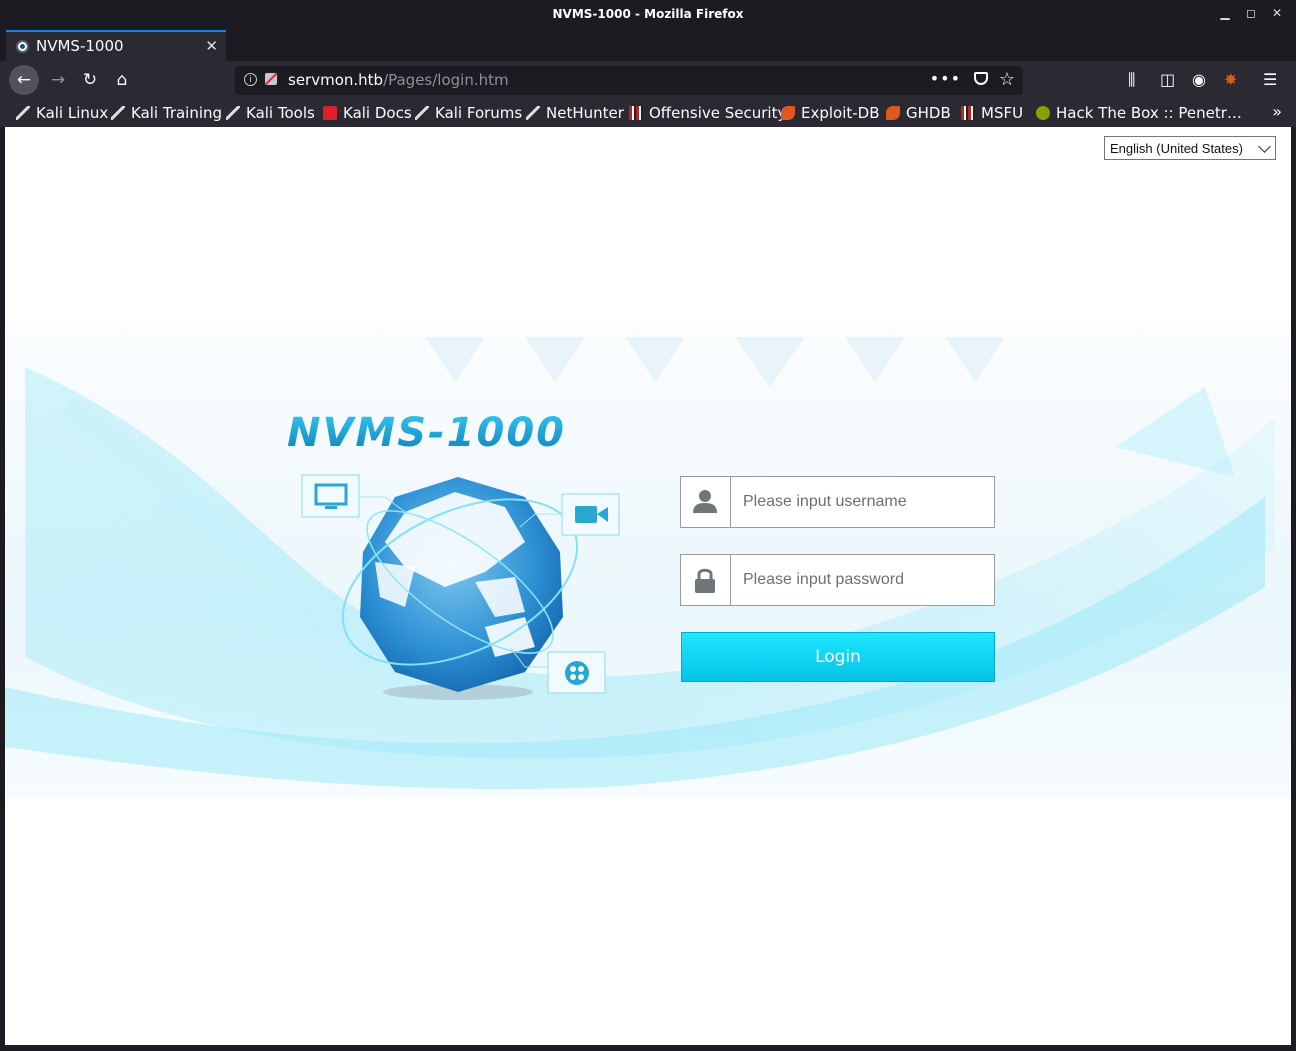 This screenshot has width=1296, height=1051. Describe the element at coordinates (715, 362) in the screenshot. I see `chevron-decor` at that location.